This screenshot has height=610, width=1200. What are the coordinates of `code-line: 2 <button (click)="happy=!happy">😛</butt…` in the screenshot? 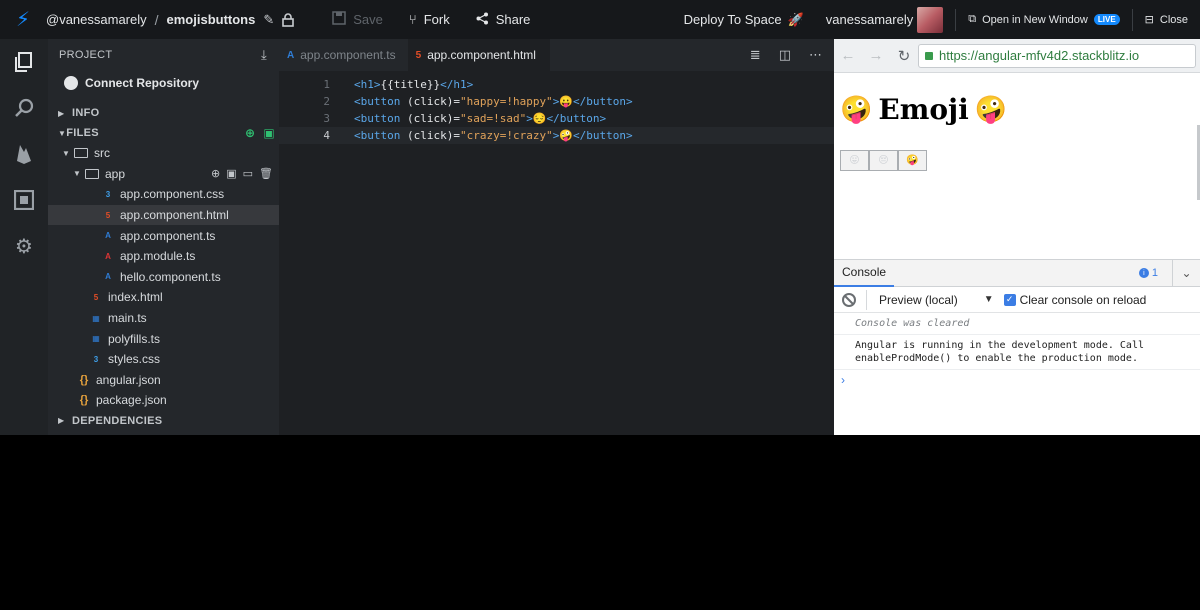 It's located at (556, 101).